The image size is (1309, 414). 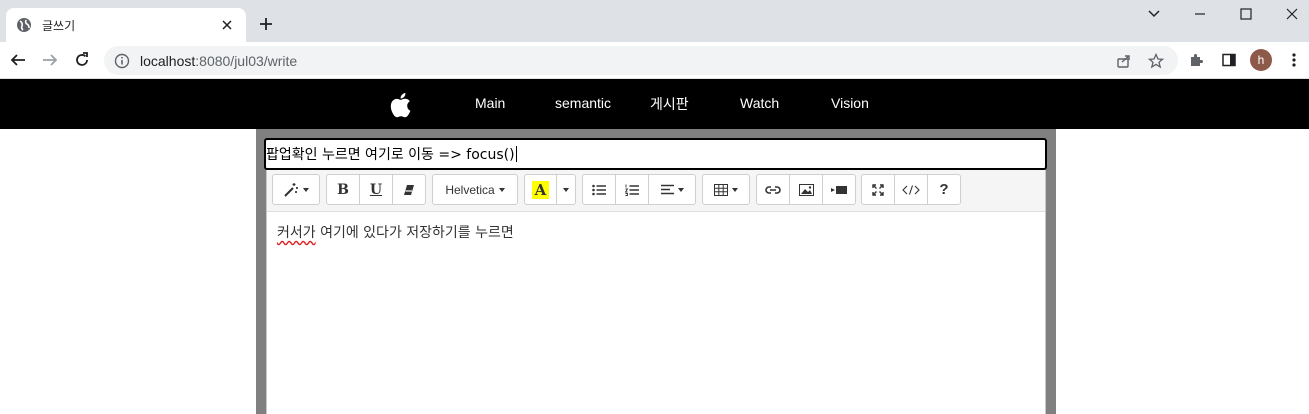 I want to click on browser-tab: 글쓰기, so click(x=126, y=25).